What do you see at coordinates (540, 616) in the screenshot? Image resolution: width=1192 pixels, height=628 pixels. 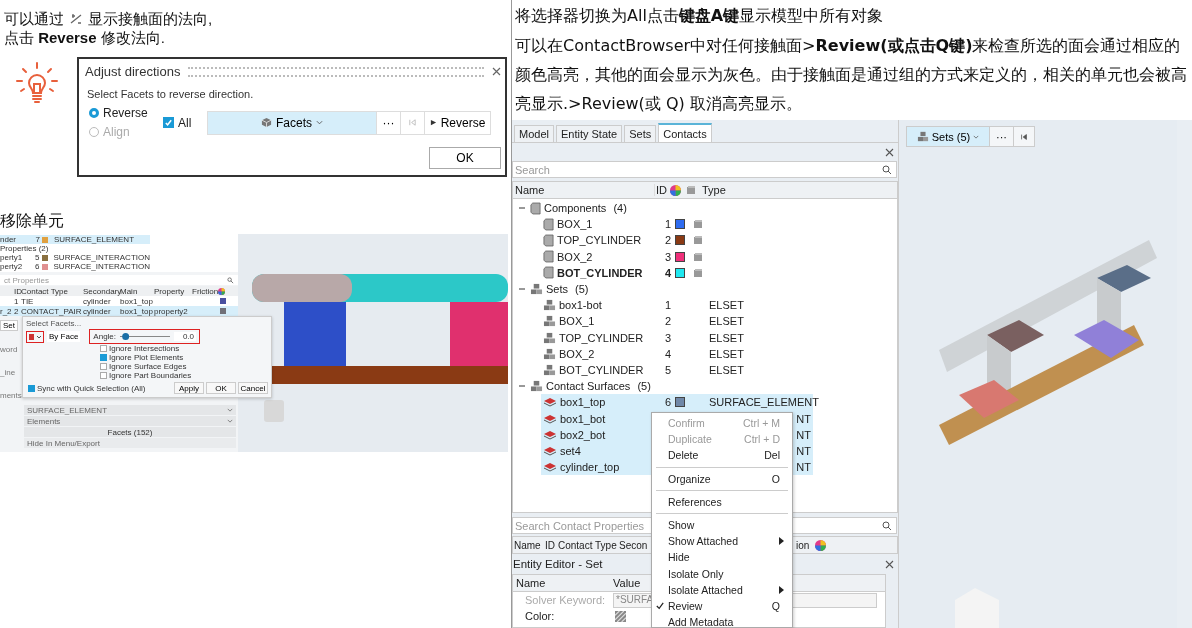 I see `property-label: Color:` at bounding box center [540, 616].